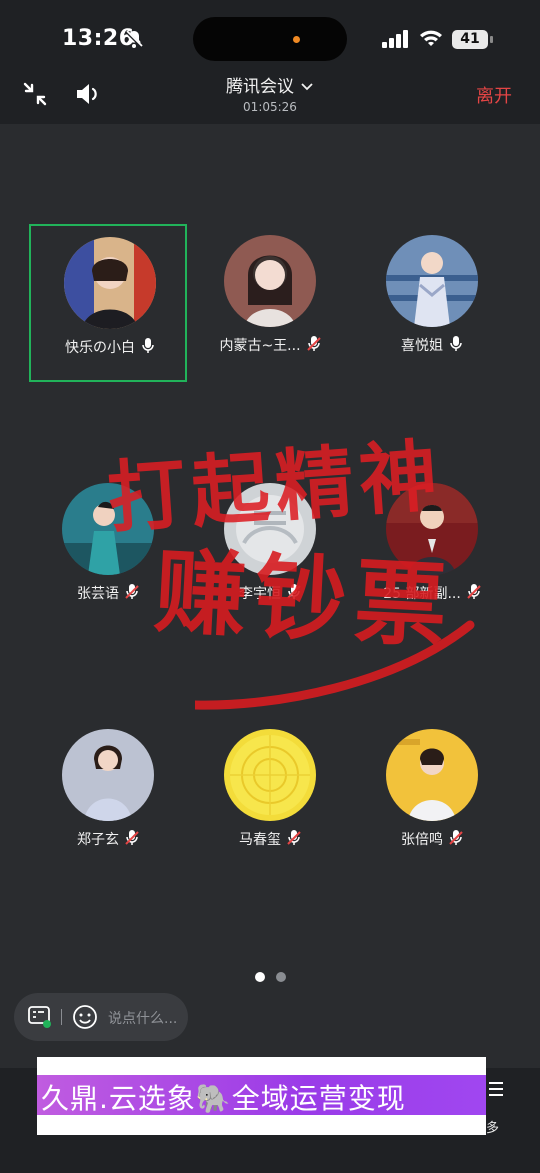  I want to click on battery-tip, so click(491, 39).